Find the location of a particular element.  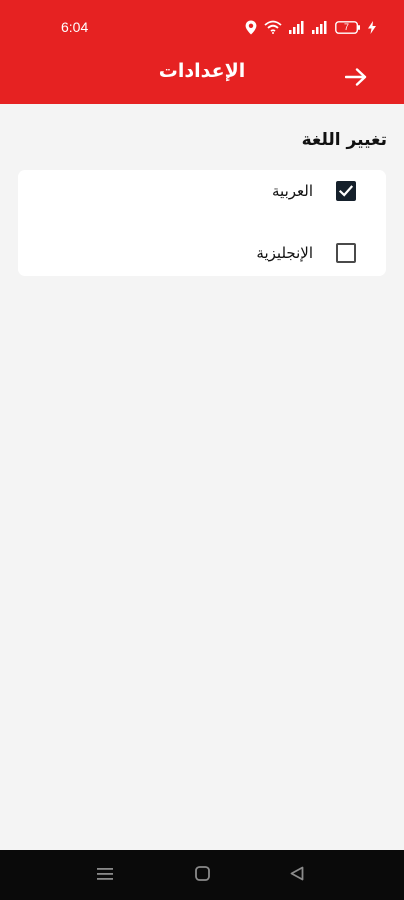

battery-level: 7 is located at coordinates (346, 26).